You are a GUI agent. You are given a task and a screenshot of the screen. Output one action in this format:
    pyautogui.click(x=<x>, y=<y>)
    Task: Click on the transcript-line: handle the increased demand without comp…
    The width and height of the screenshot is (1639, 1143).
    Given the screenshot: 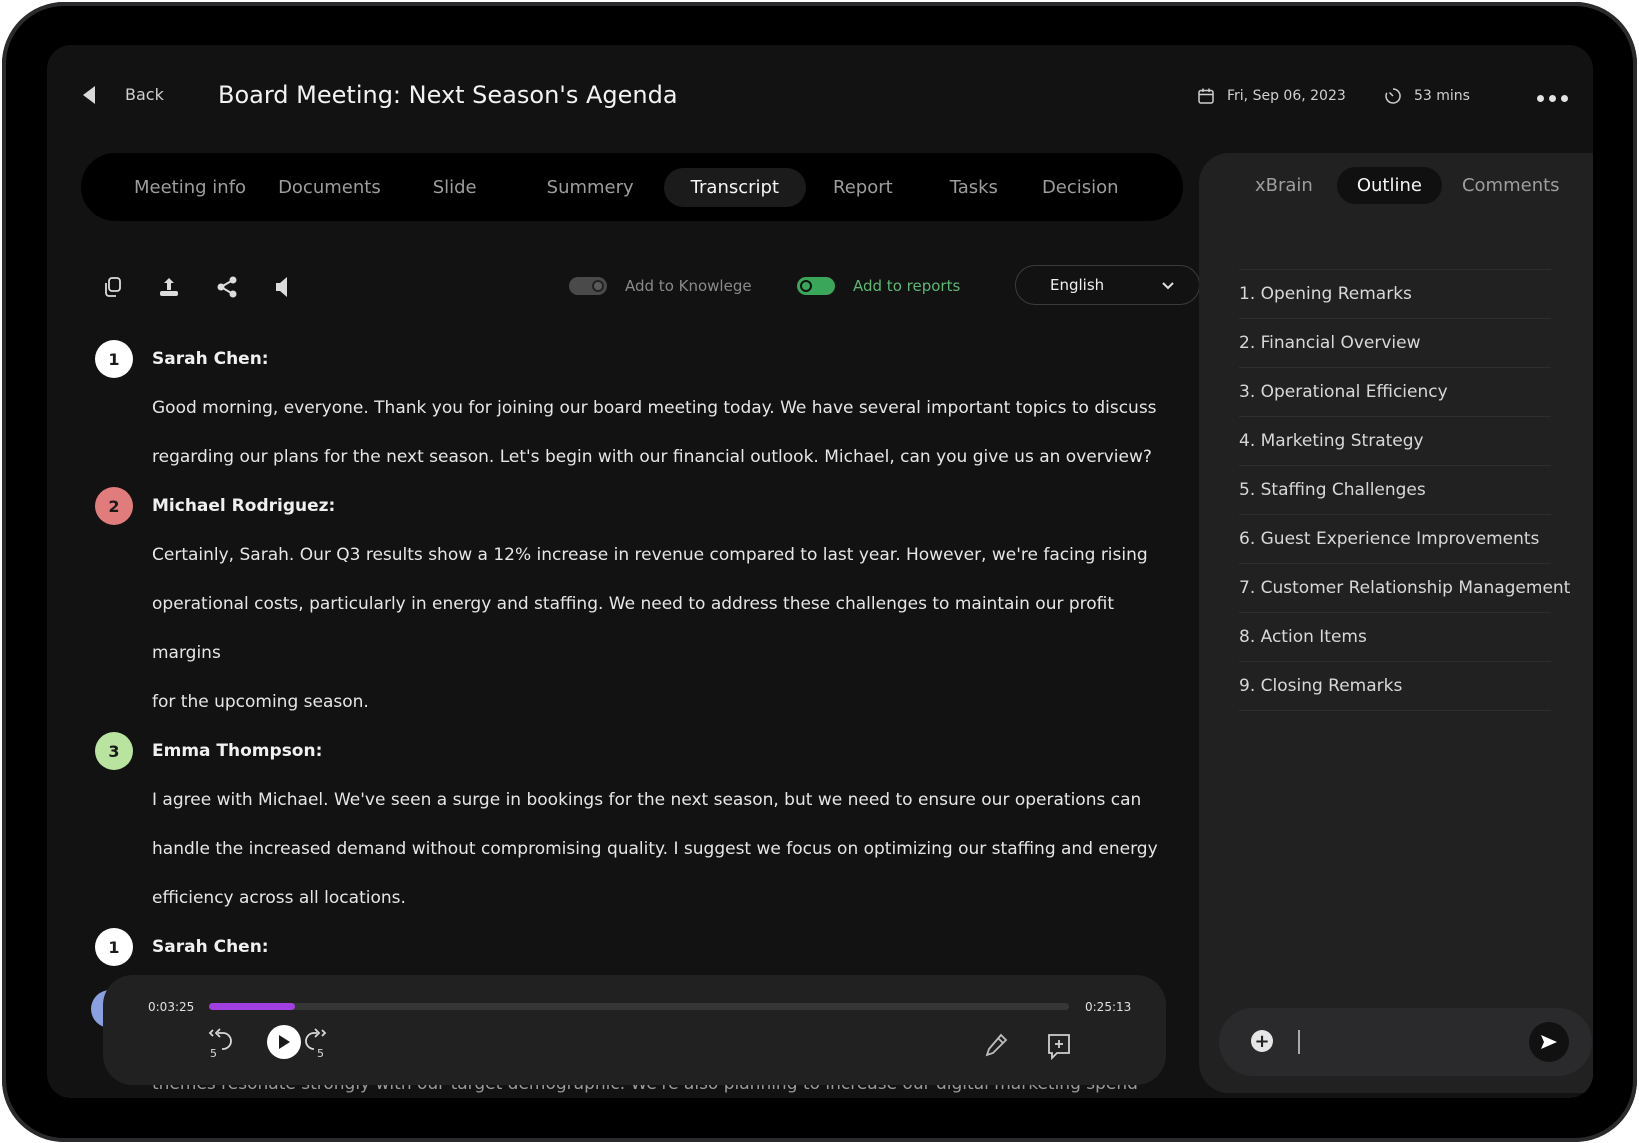 What is the action you would take?
    pyautogui.click(x=655, y=849)
    